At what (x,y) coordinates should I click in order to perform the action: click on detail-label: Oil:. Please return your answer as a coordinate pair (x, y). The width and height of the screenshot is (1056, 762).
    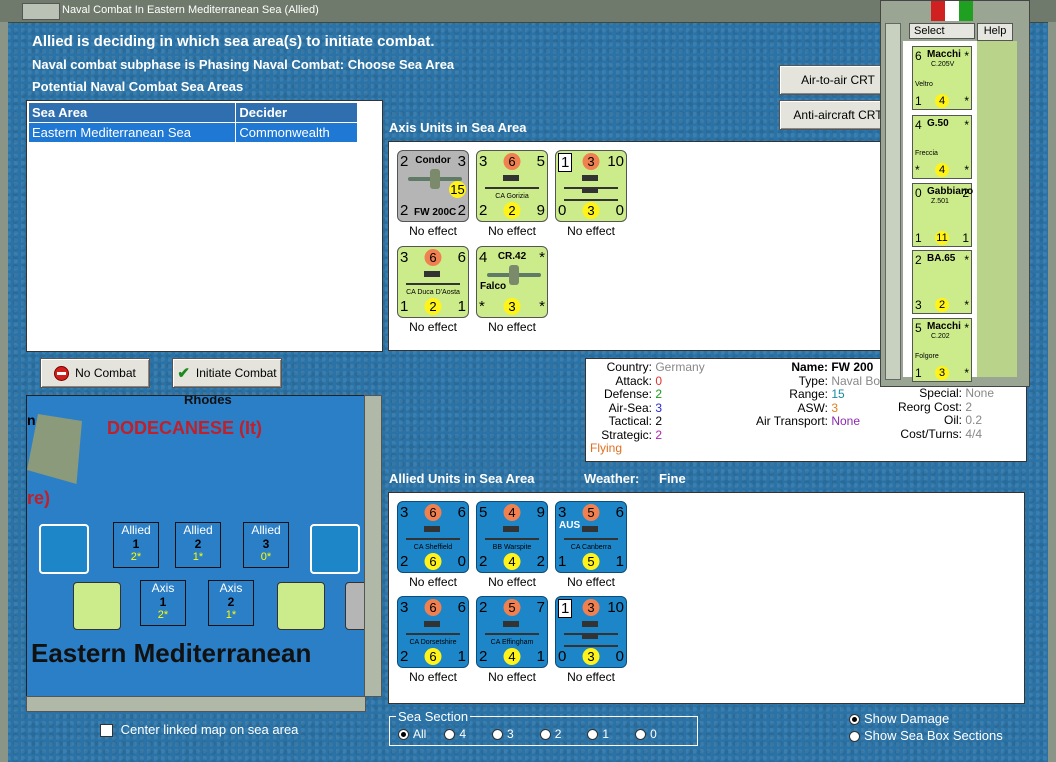
    Looking at the image, I should click on (953, 420).